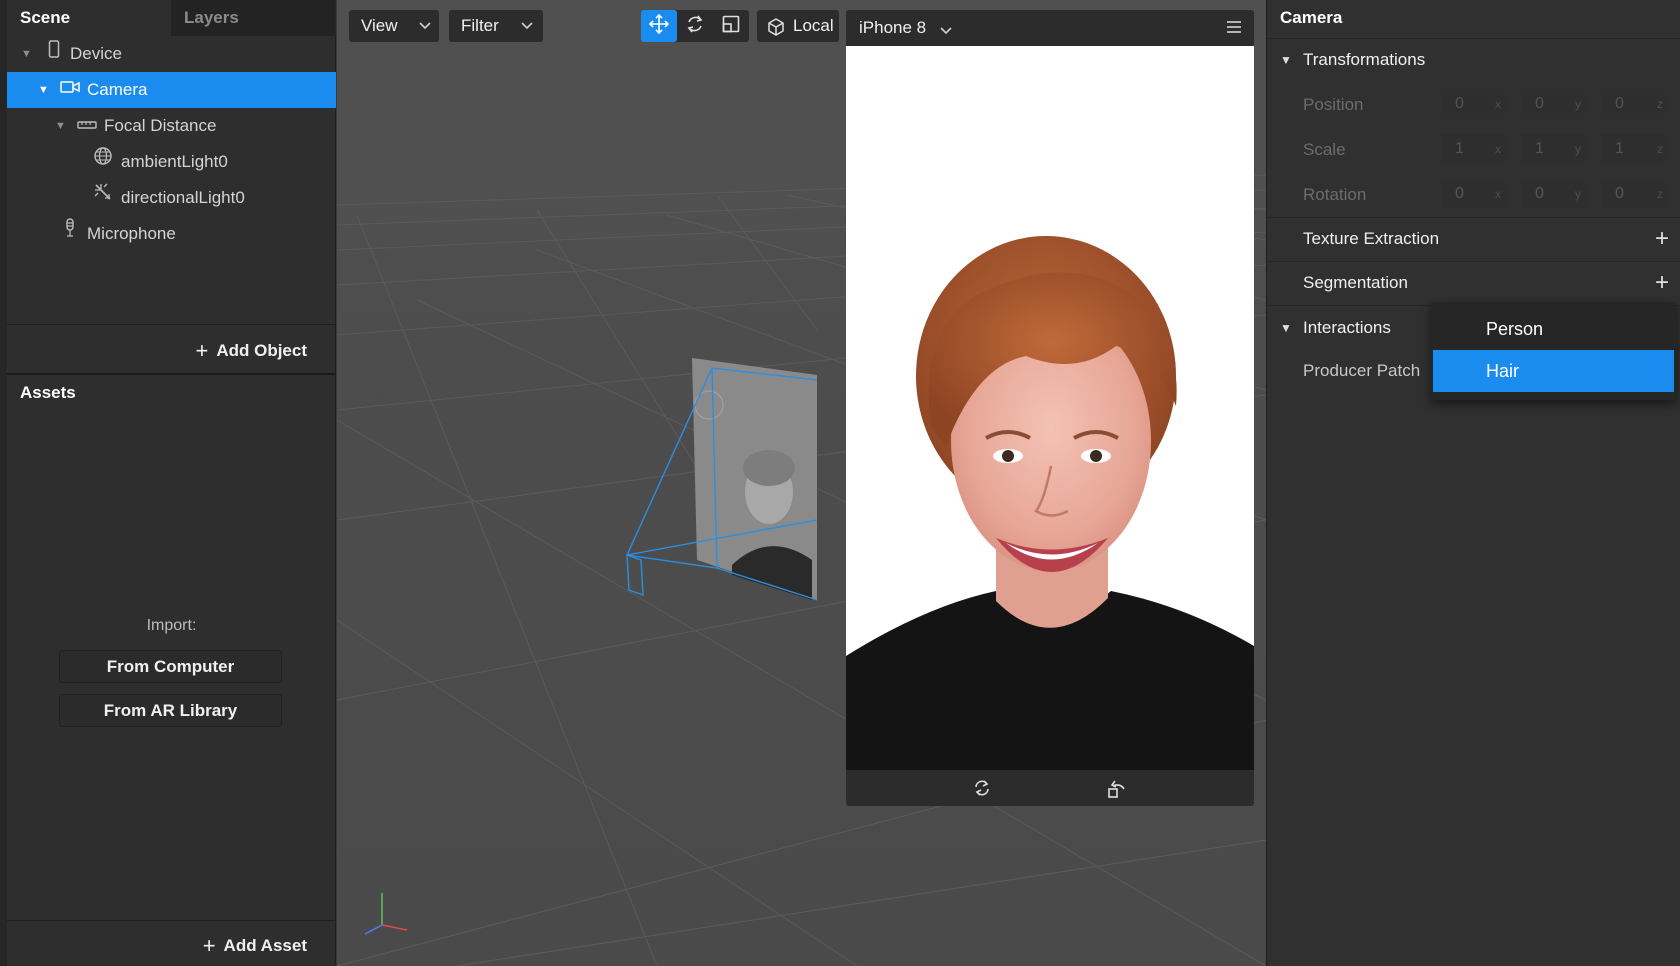 Image resolution: width=1680 pixels, height=966 pixels. Describe the element at coordinates (1473, 239) in the screenshot. I see `section-texture-extraction: Texture Extraction +` at that location.